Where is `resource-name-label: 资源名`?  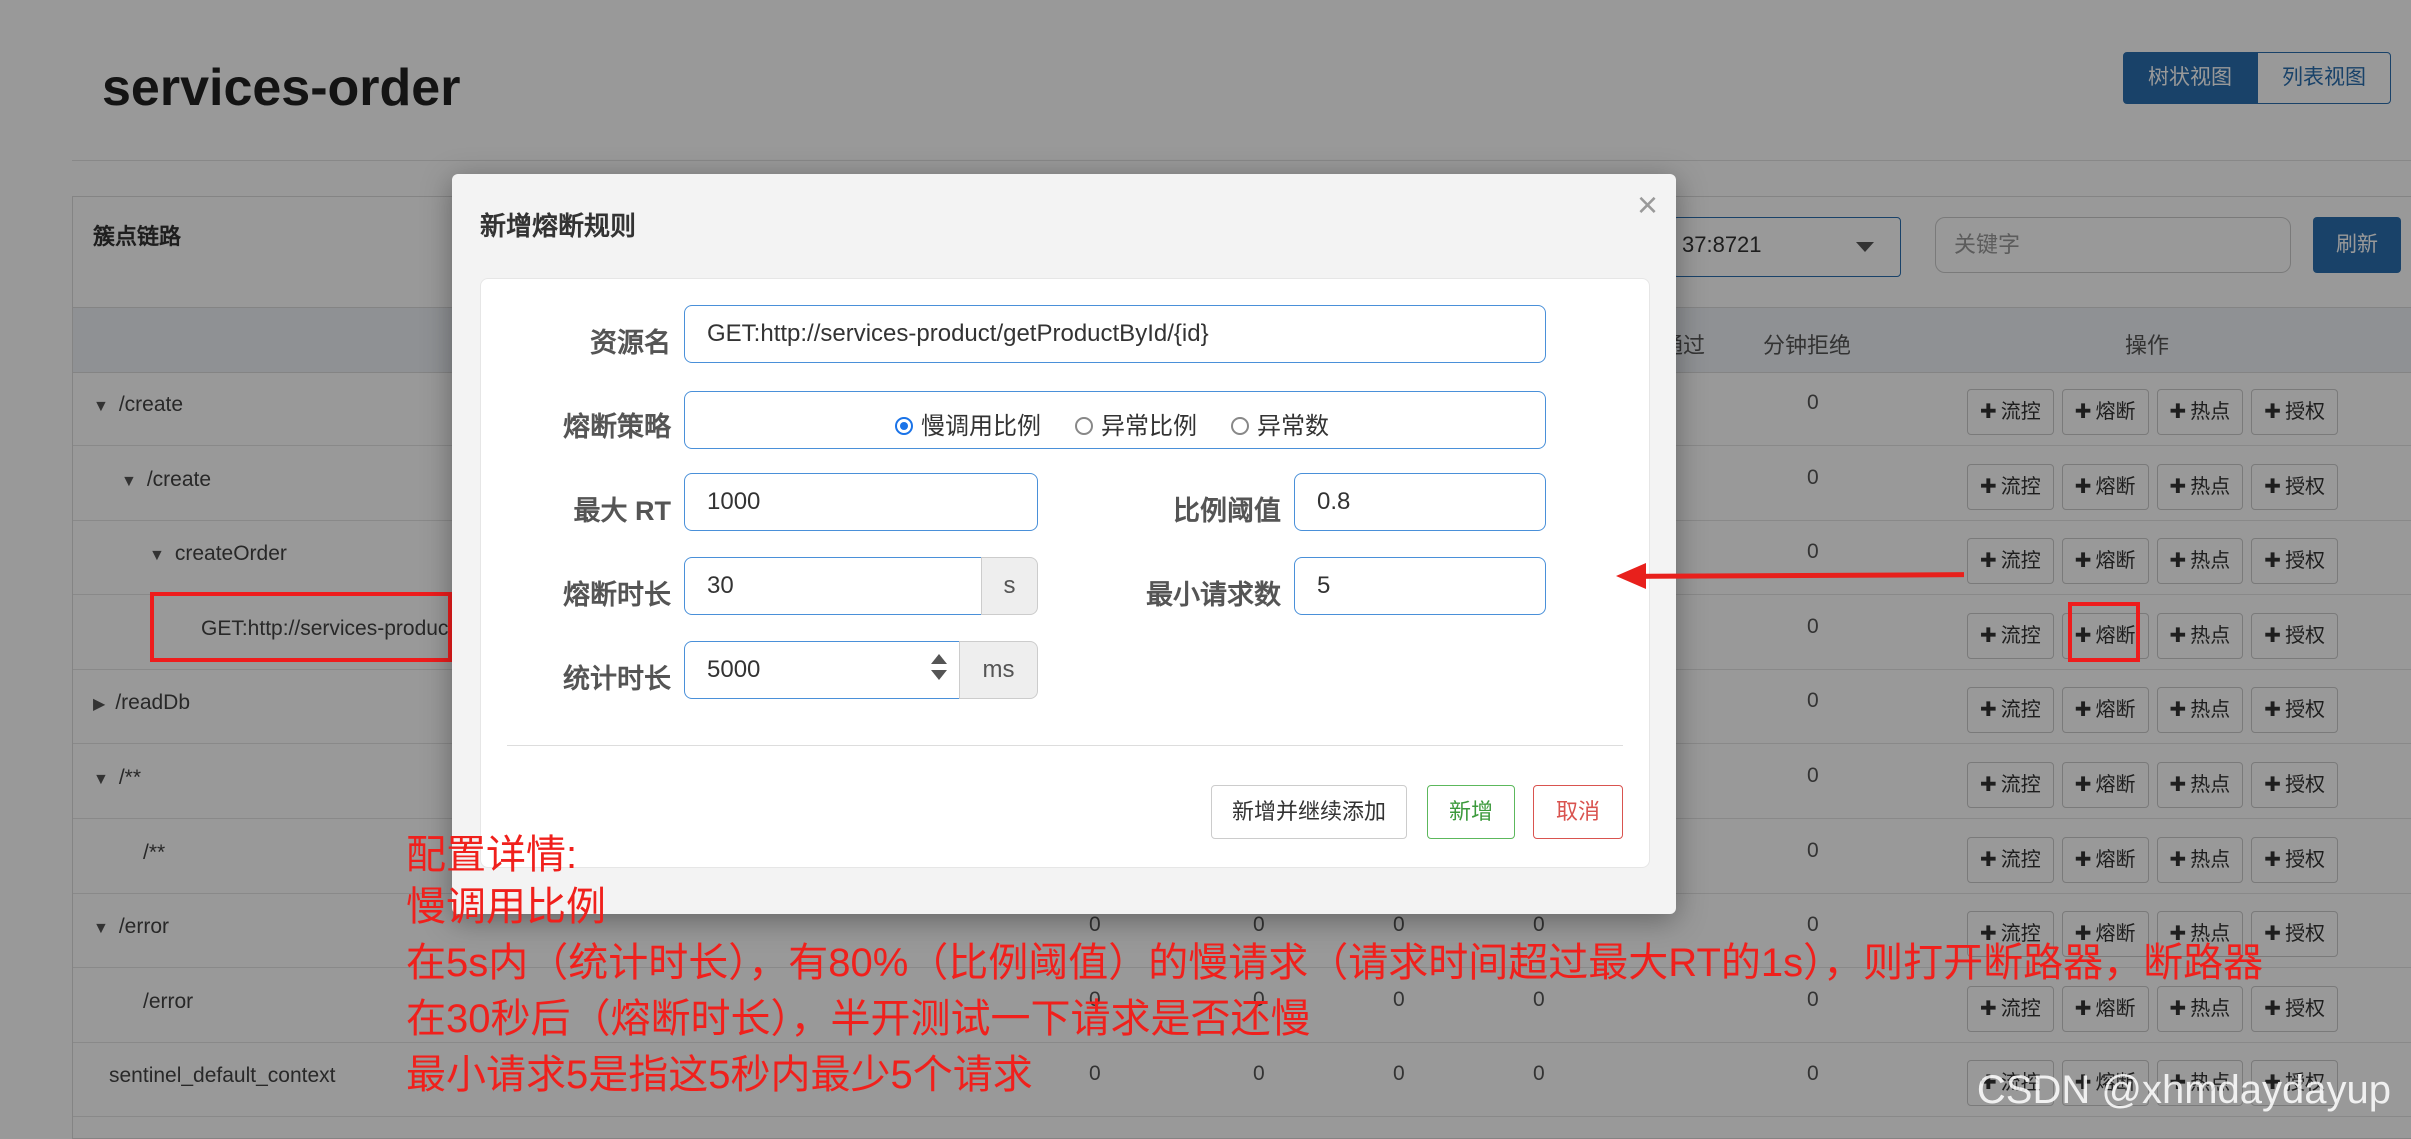
resource-name-label: 资源名 is located at coordinates (630, 343).